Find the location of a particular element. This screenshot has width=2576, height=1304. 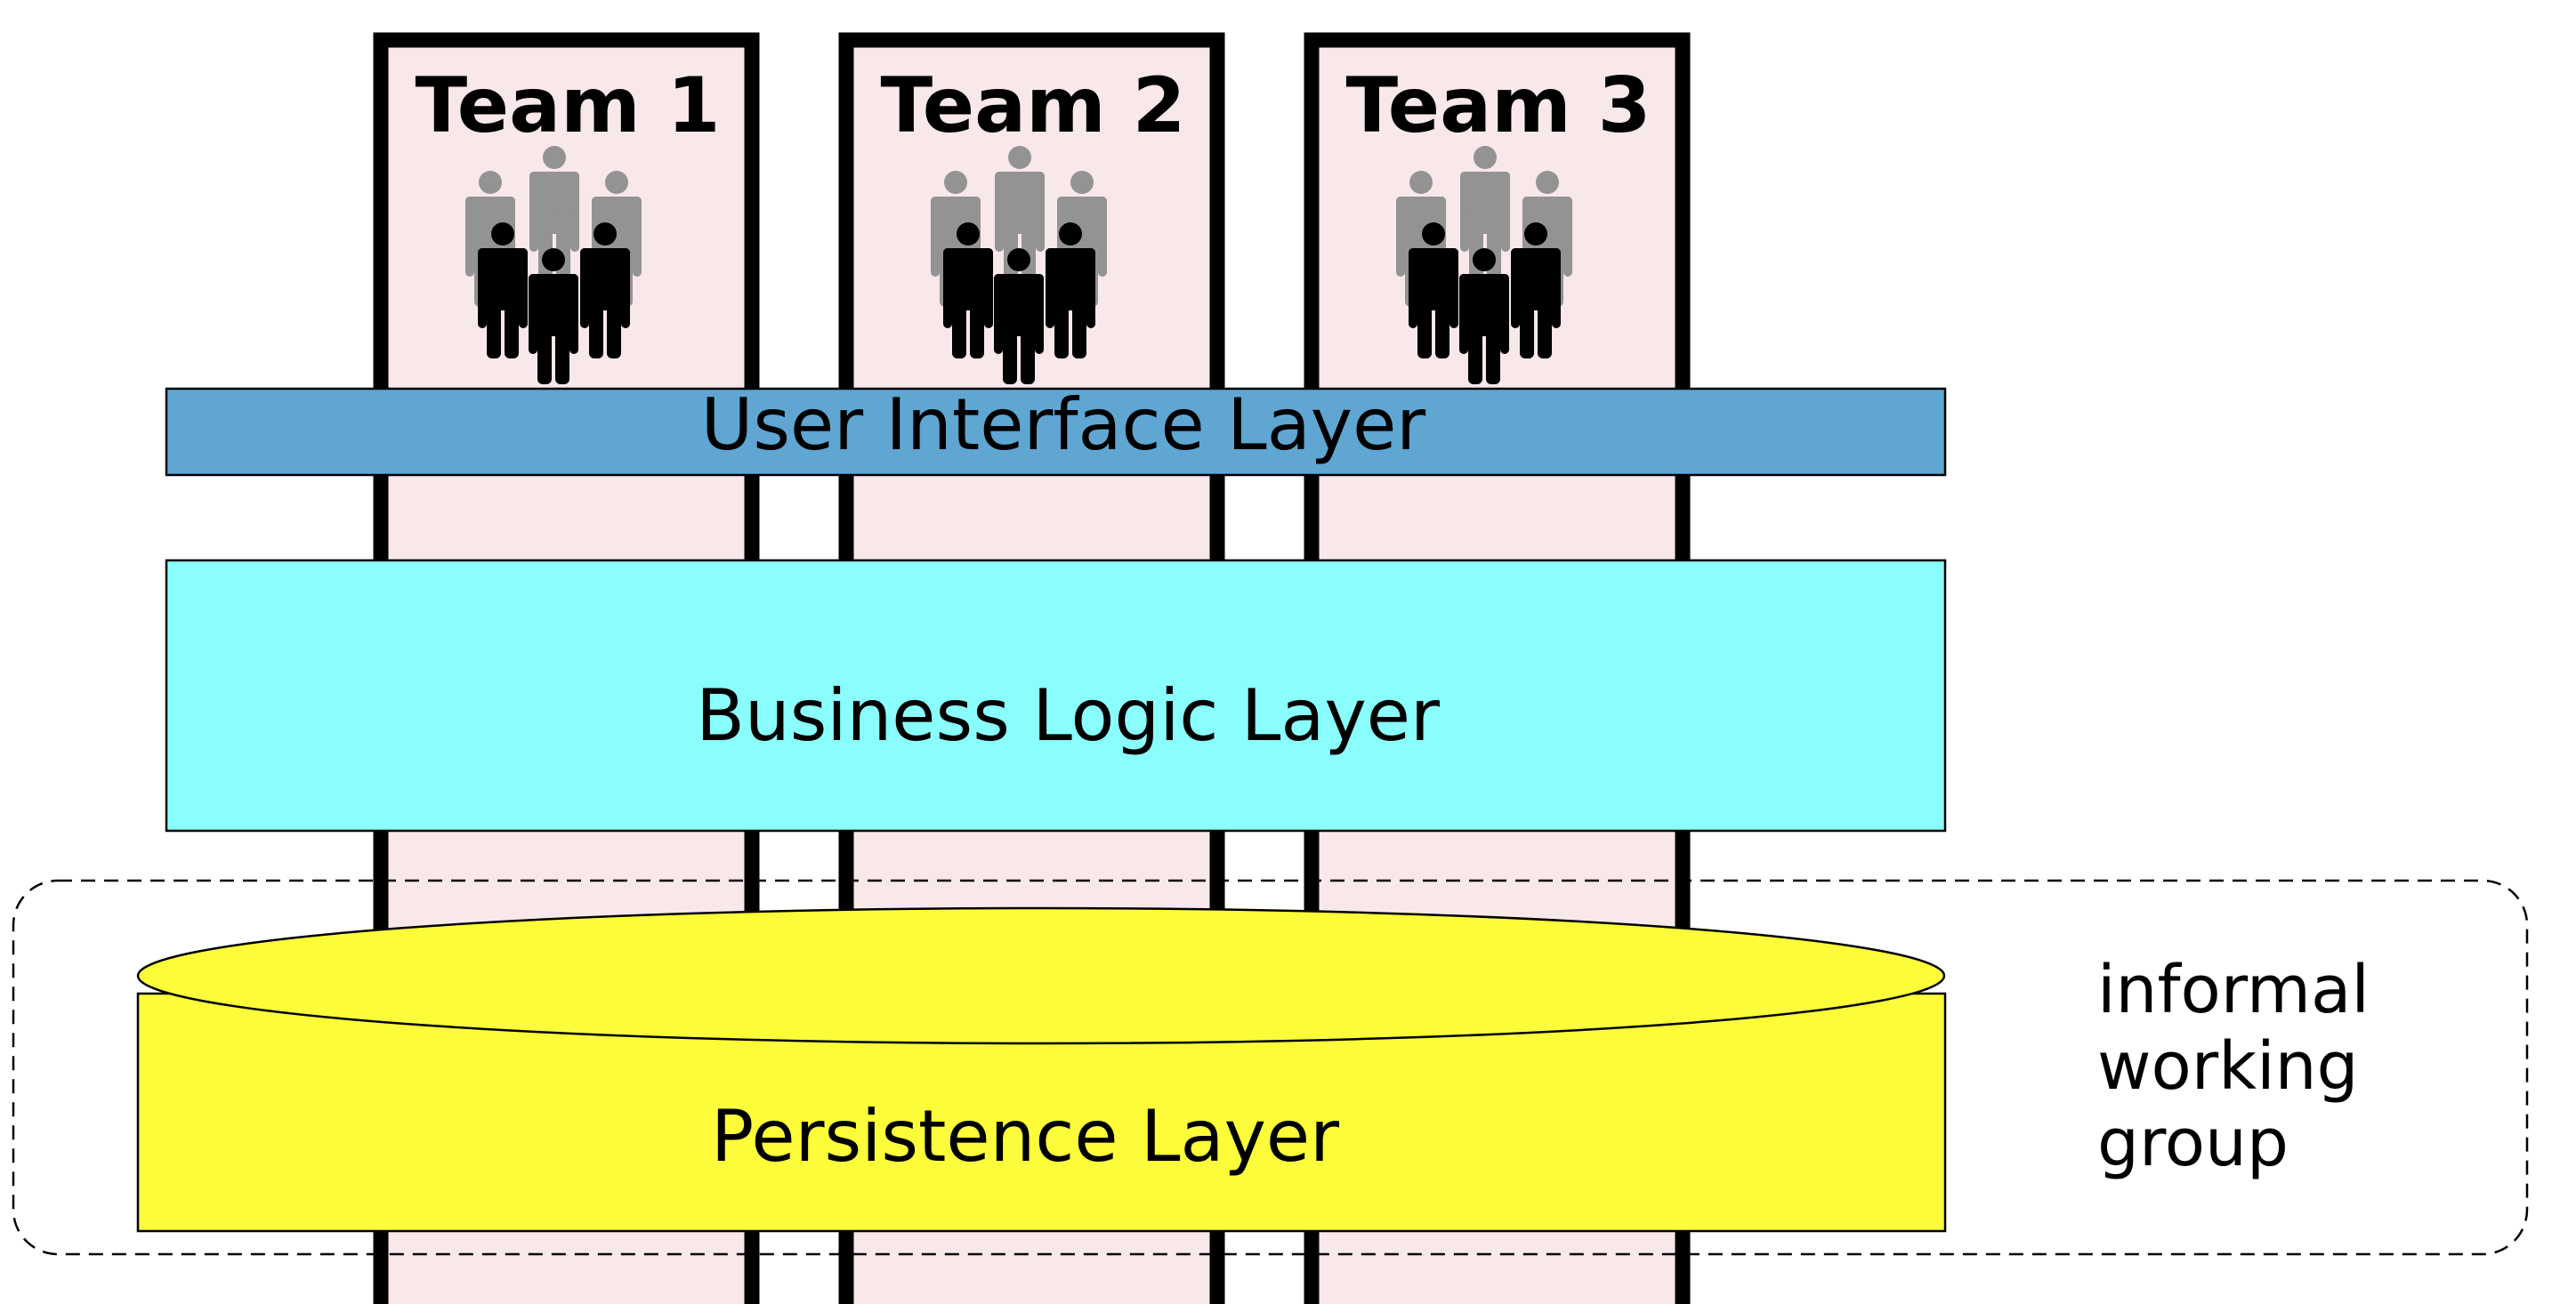

team-1-label: Team 1 is located at coordinates (568, 106).